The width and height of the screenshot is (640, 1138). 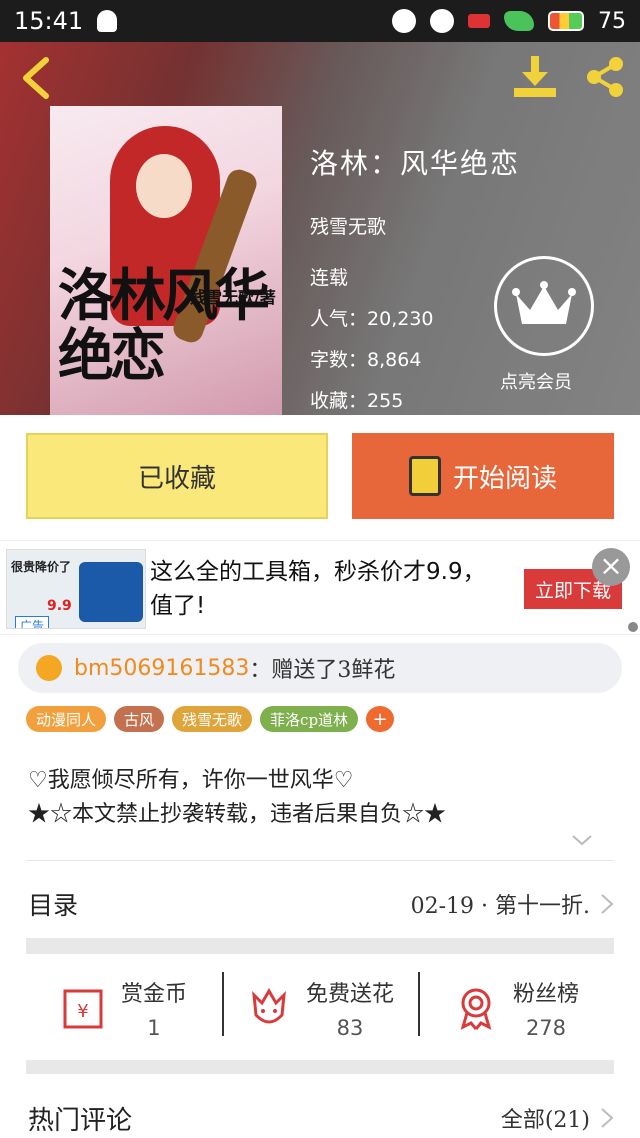 I want to click on cover-face, so click(x=164, y=186).